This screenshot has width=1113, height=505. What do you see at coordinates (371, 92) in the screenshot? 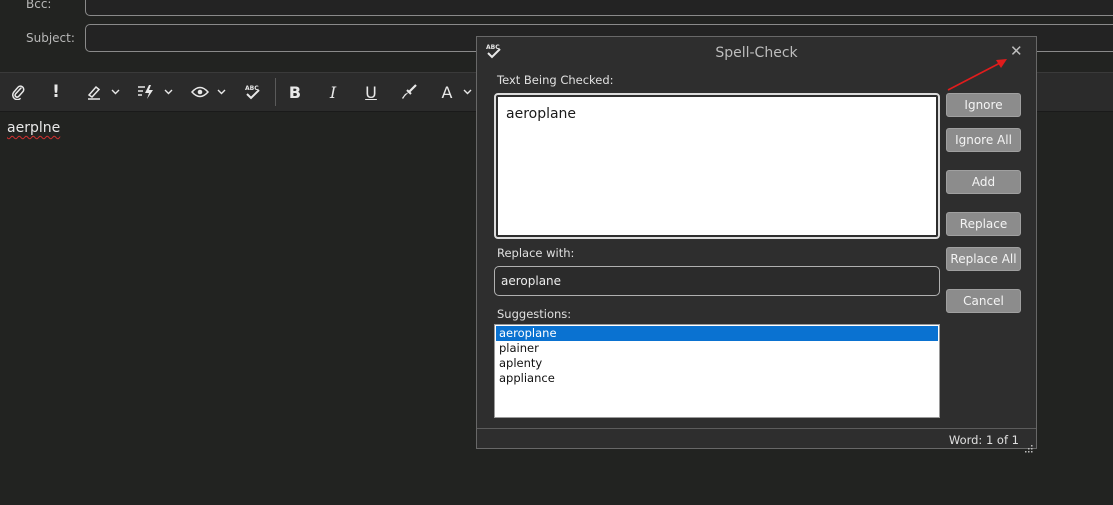
I see `underline-button: U` at bounding box center [371, 92].